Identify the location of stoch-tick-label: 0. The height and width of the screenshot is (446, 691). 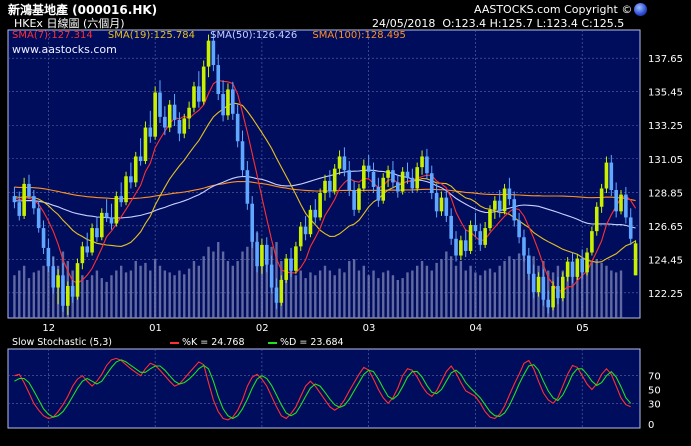
(651, 425).